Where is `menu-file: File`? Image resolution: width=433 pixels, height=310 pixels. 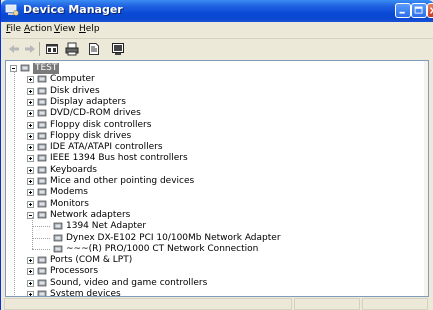
menu-file: File is located at coordinates (13, 29).